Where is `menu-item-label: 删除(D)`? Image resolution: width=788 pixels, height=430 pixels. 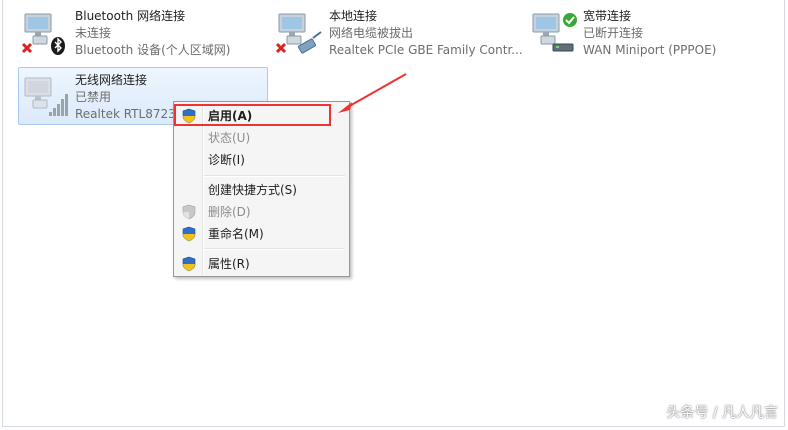 menu-item-label: 删除(D) is located at coordinates (229, 212).